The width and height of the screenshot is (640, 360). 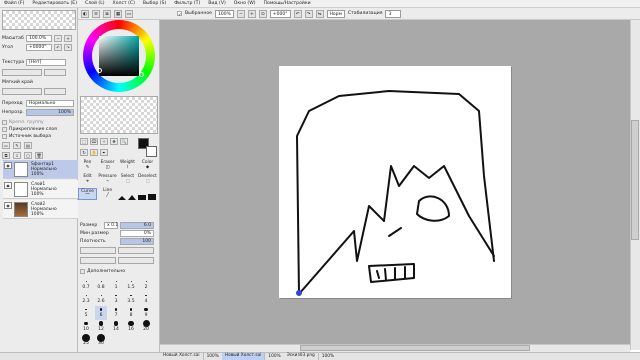 What do you see at coordinates (87, 180) in the screenshot?
I see `tool-edit: Edit ⌖` at bounding box center [87, 180].